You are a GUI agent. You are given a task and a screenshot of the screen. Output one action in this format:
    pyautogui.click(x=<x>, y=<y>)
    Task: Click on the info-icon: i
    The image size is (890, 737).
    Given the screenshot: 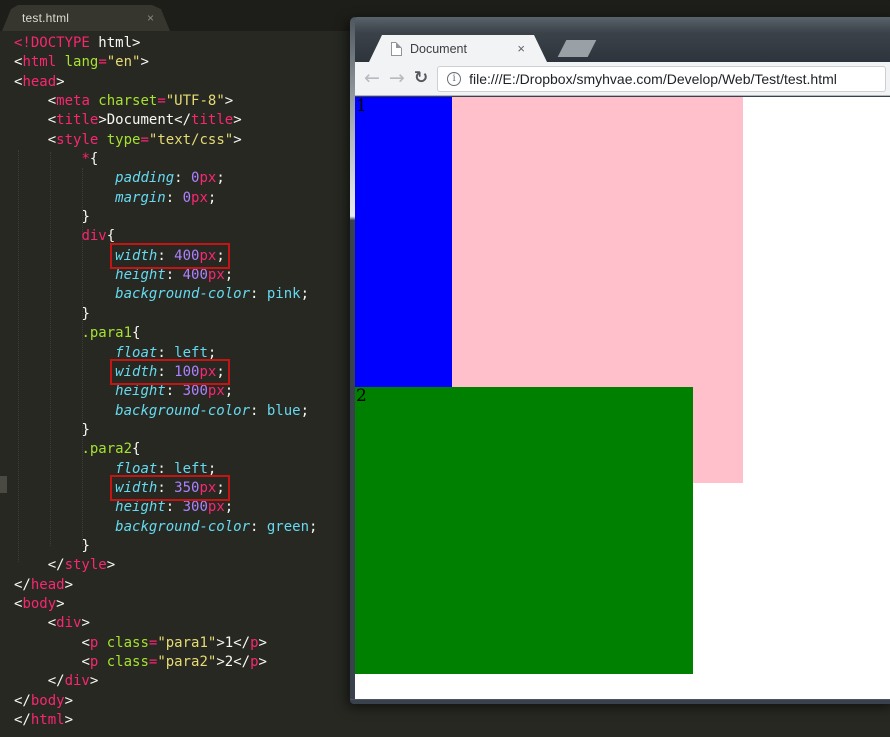 What is the action you would take?
    pyautogui.click(x=454, y=78)
    